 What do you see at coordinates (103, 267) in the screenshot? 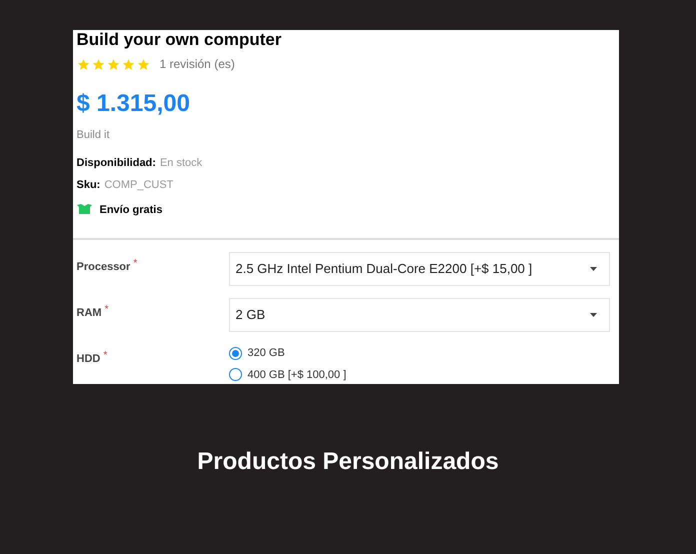
I see `attribute-label: Processor` at bounding box center [103, 267].